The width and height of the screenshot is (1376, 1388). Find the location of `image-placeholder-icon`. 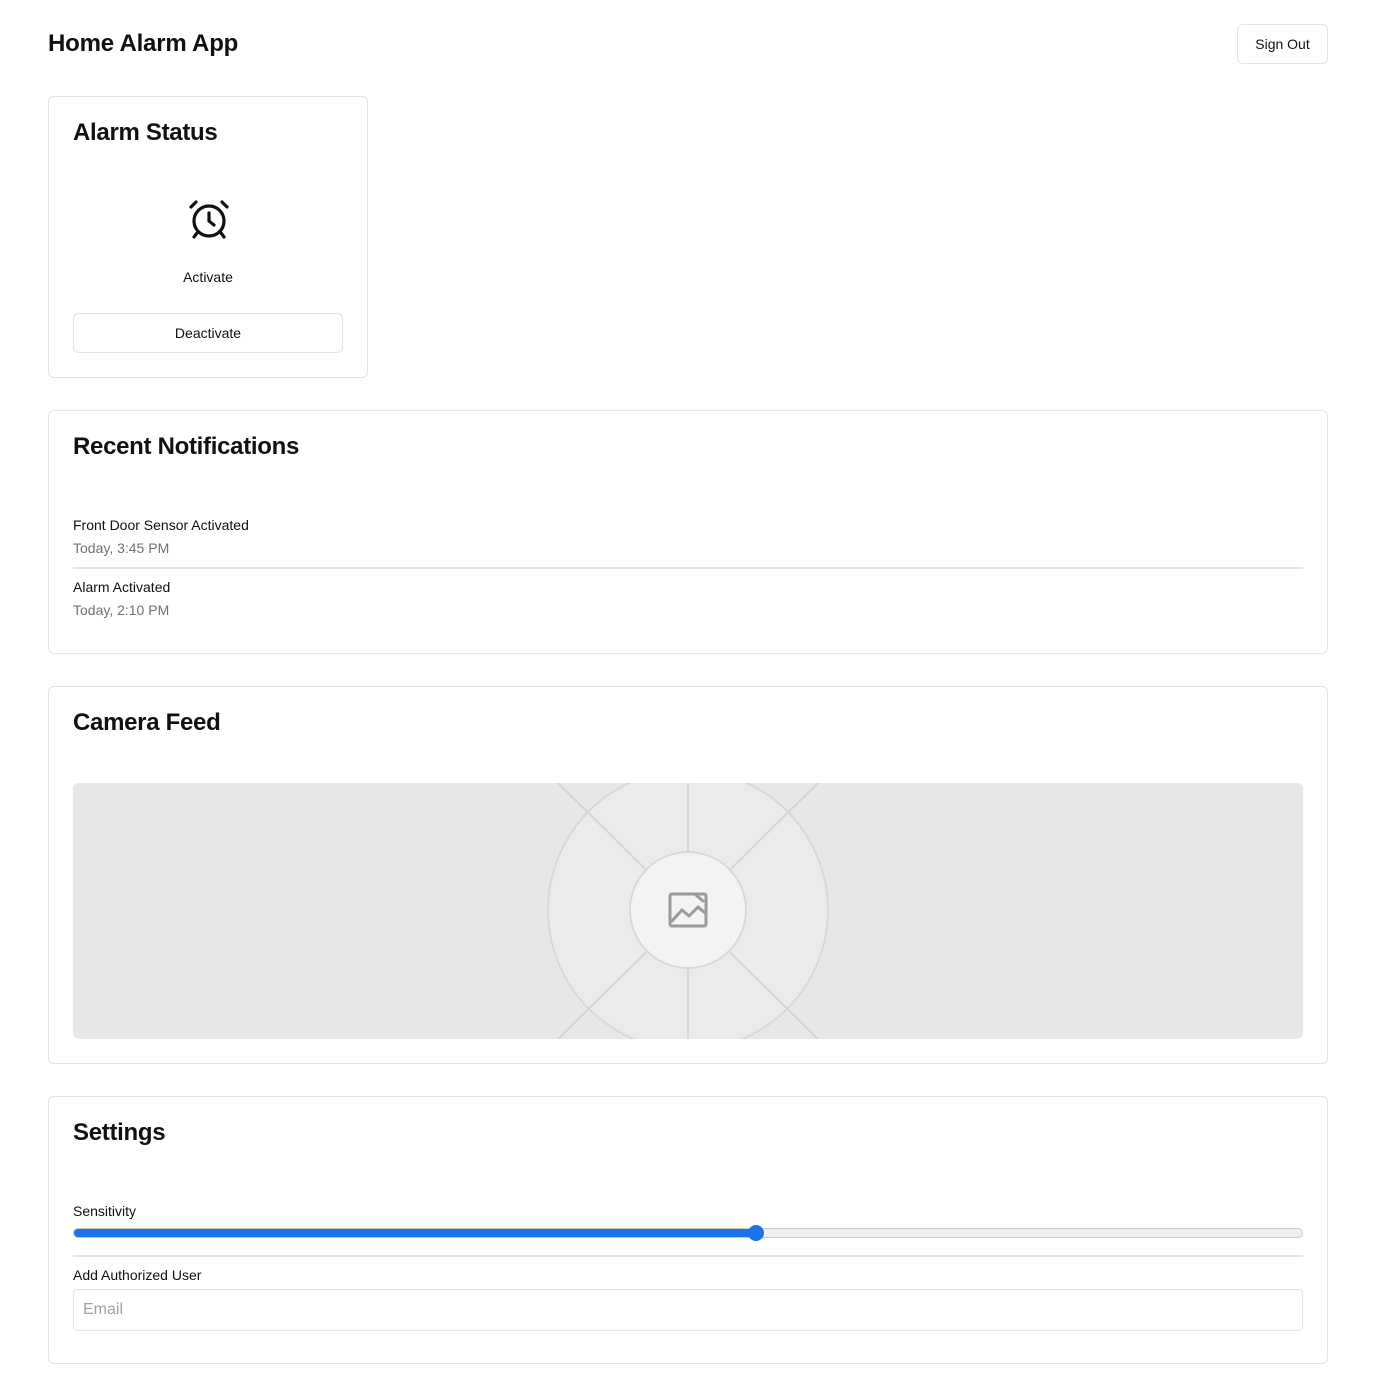

image-placeholder-icon is located at coordinates (688, 910).